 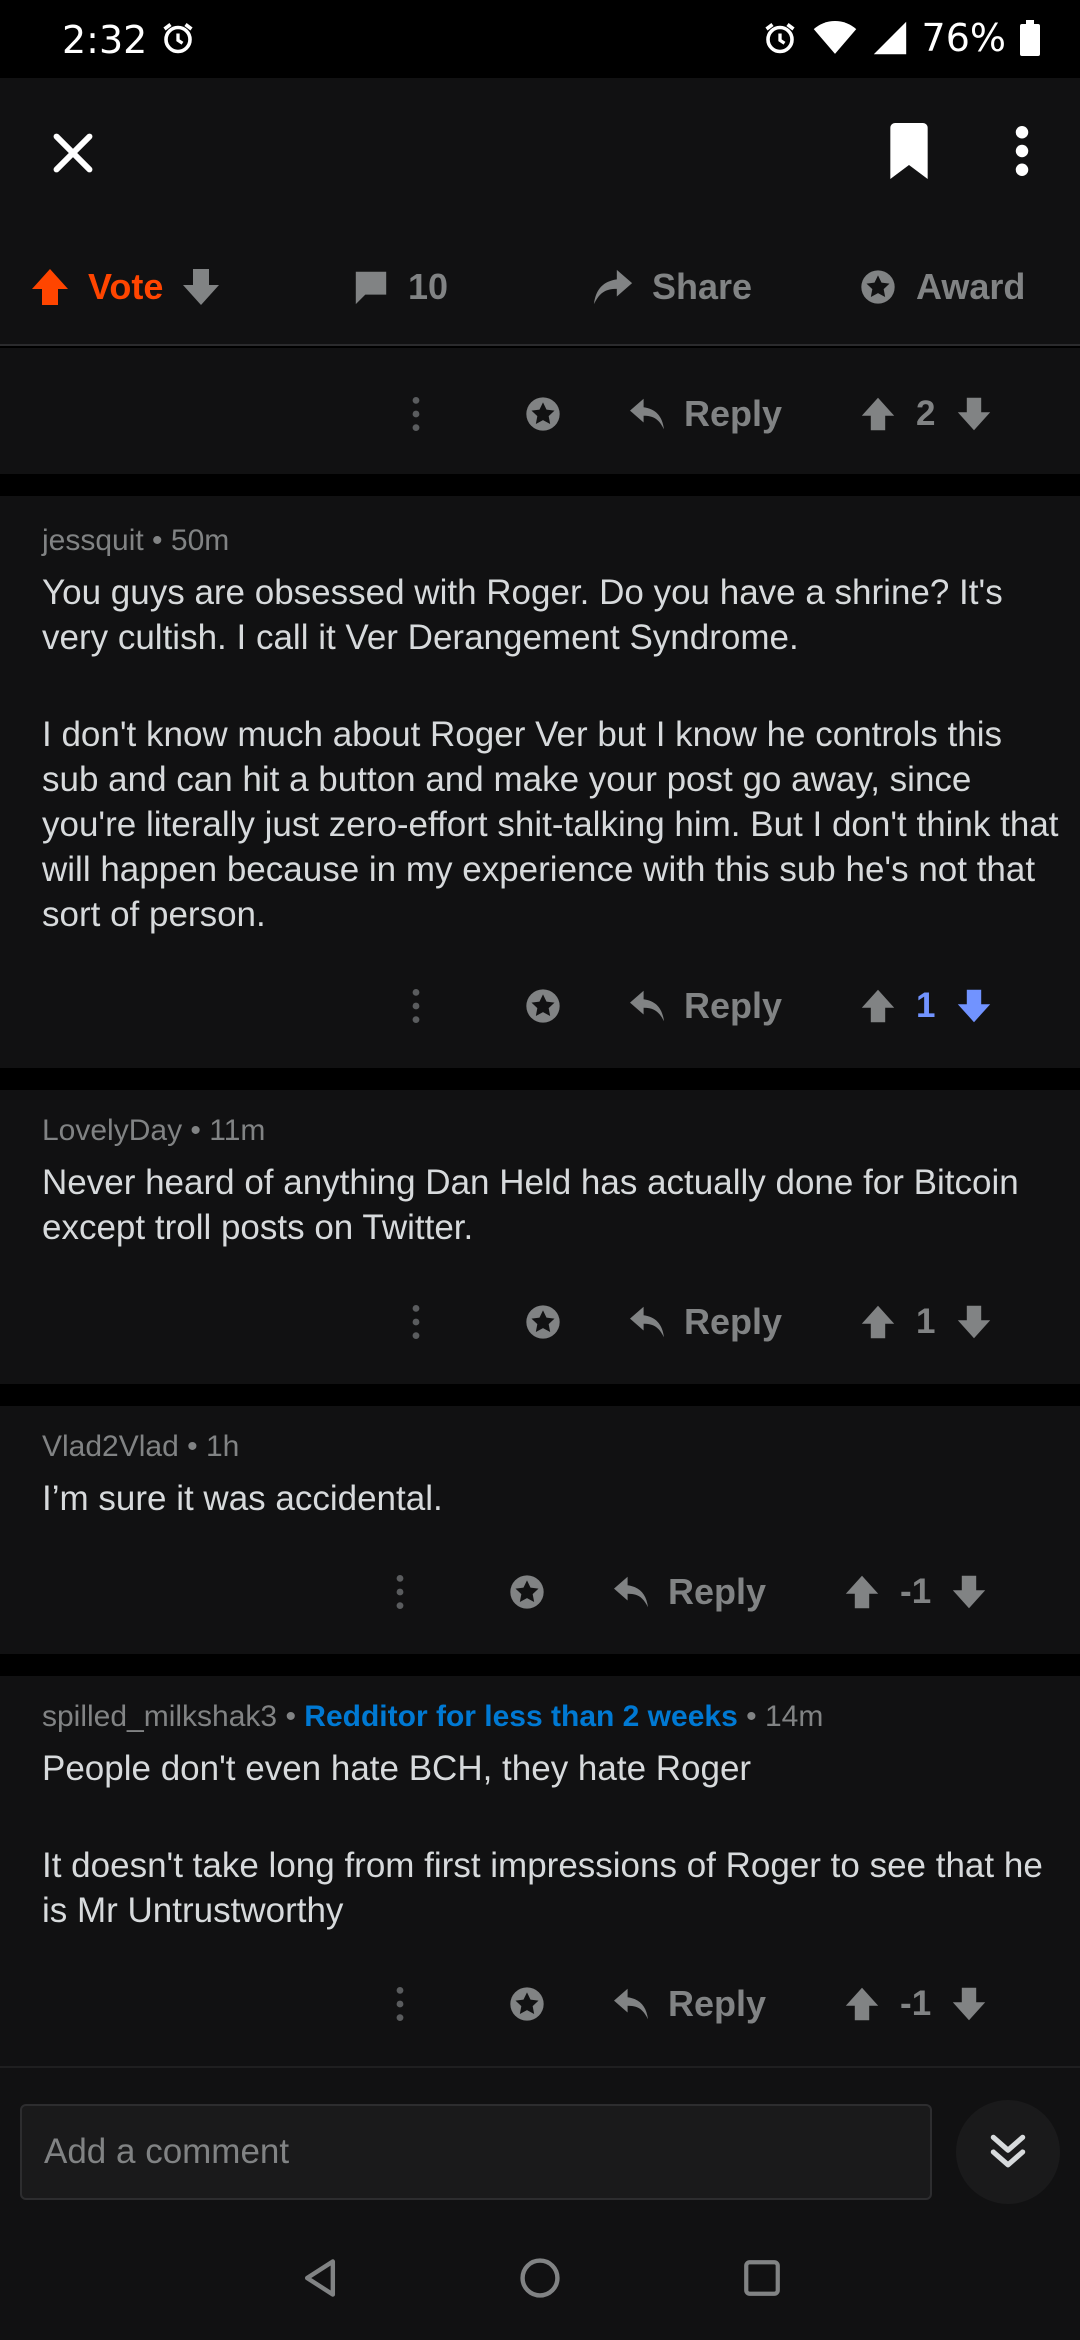 I want to click on post-vote-control: Vote, so click(x=125, y=287).